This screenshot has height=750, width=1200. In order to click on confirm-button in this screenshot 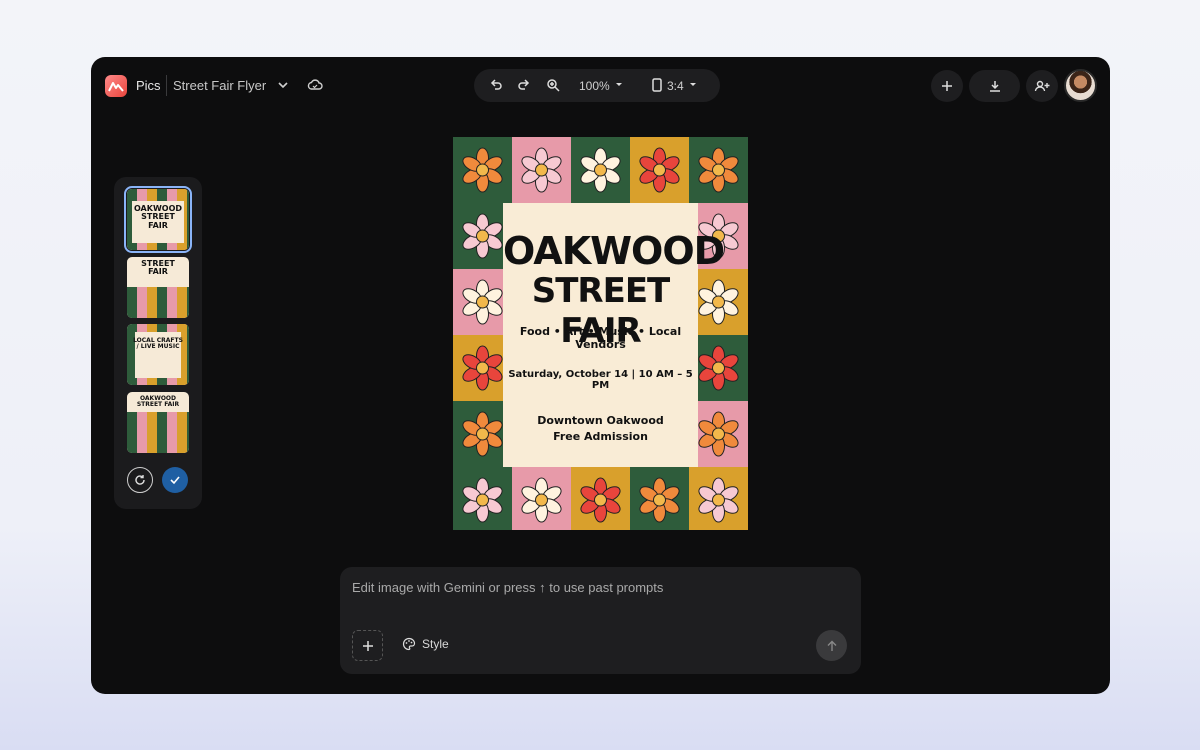, I will do `click(175, 480)`.